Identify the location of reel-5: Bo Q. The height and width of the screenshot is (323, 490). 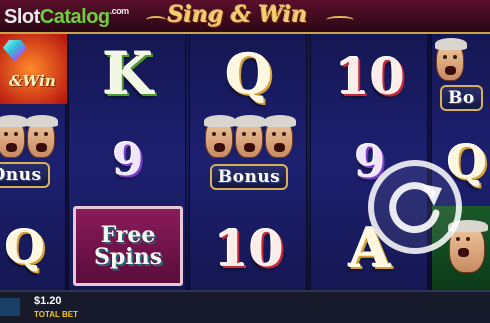
(460, 162).